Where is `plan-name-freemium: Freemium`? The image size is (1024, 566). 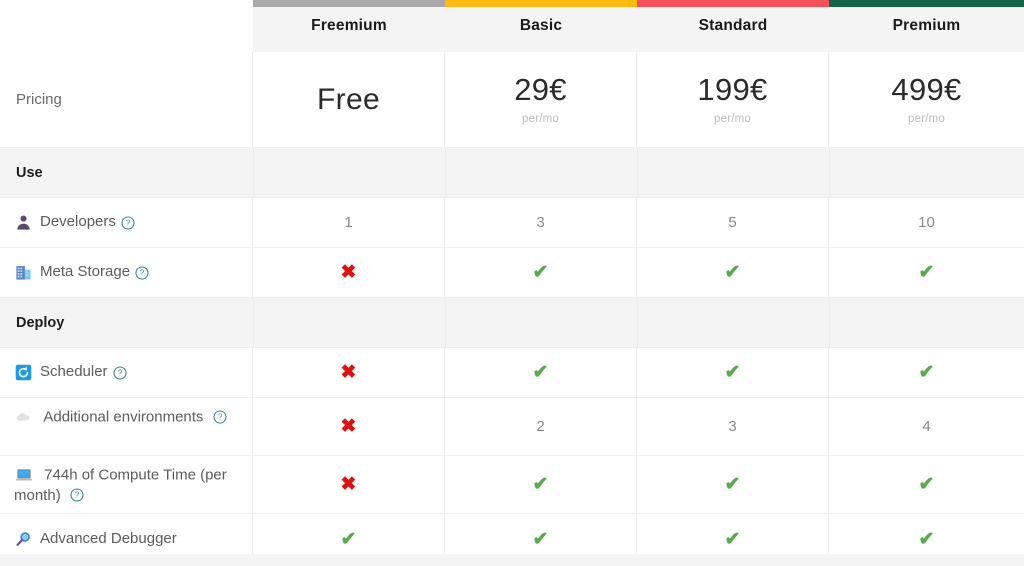
plan-name-freemium: Freemium is located at coordinates (349, 25).